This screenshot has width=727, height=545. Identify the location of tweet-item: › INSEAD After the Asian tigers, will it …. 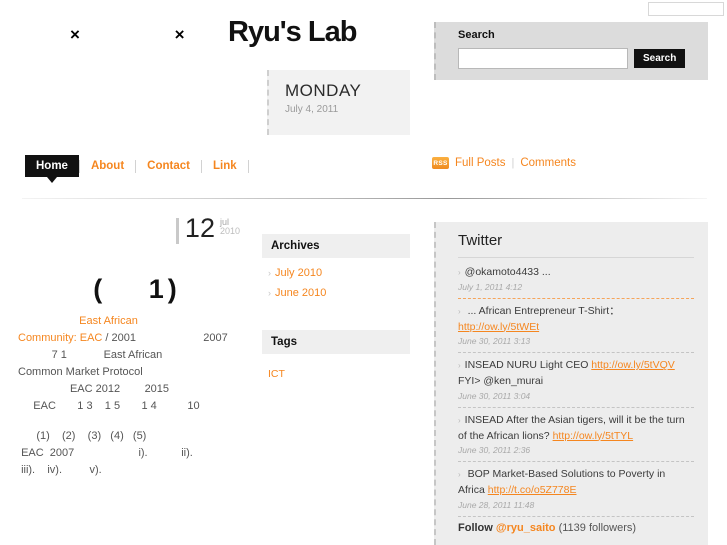
(576, 435).